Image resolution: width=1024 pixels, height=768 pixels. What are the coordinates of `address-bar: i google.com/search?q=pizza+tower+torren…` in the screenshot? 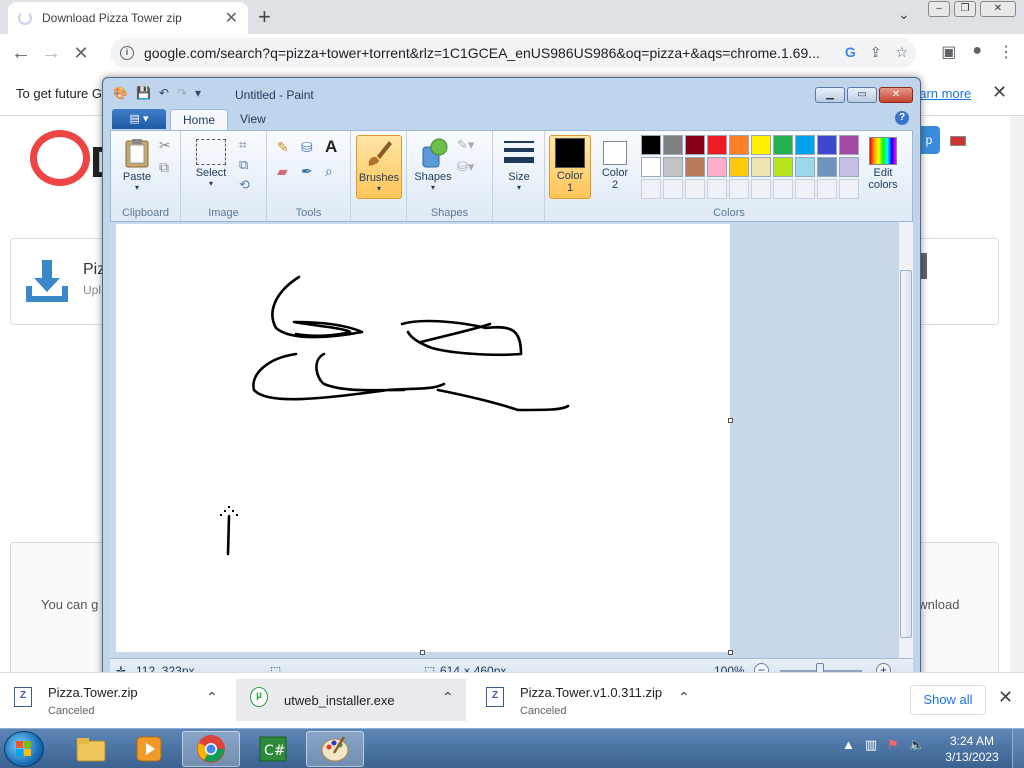 It's located at (513, 53).